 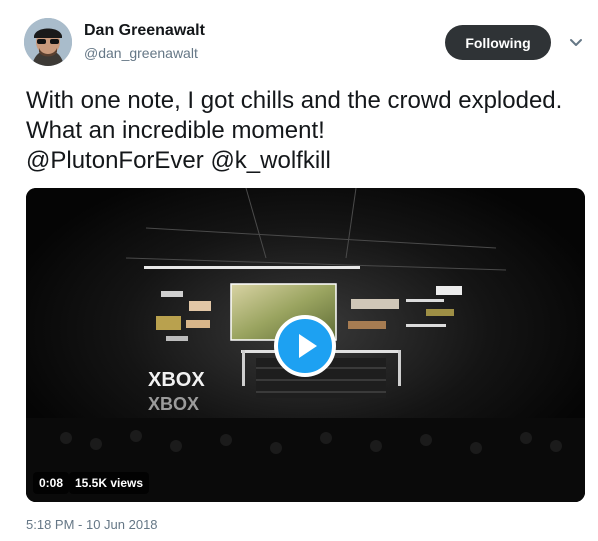 I want to click on user-handle: @dan_greenawalt, so click(x=141, y=53).